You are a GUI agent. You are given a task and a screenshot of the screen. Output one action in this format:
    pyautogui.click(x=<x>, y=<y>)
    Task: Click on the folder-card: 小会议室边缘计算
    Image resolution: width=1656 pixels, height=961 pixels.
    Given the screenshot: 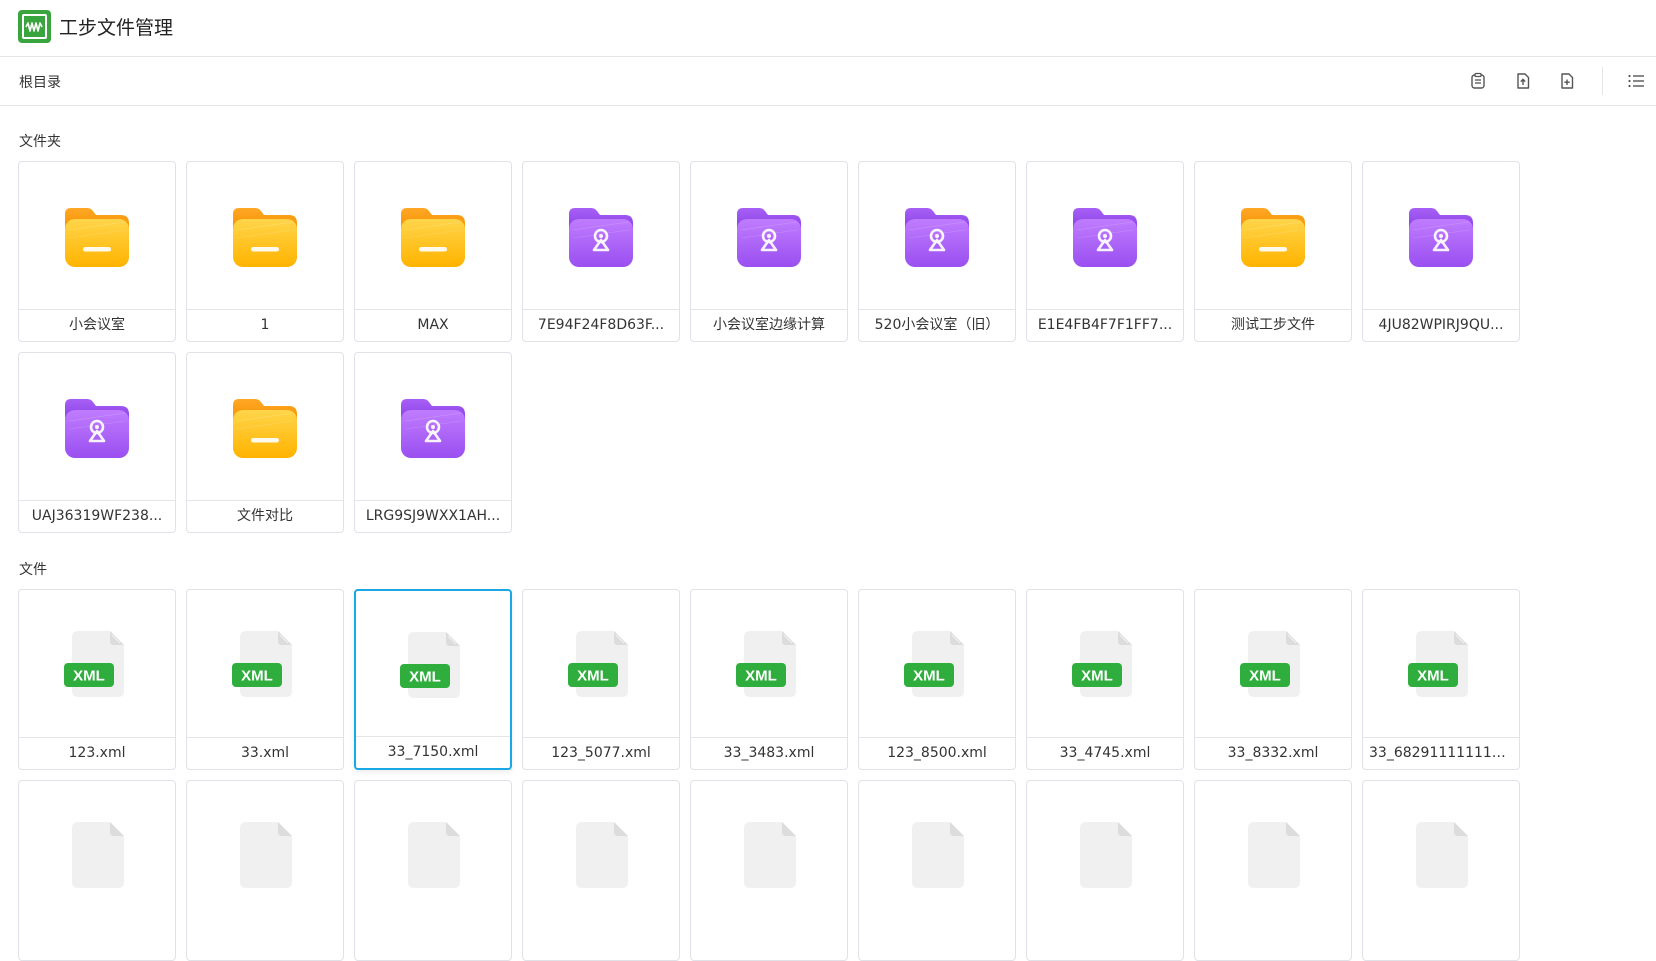 What is the action you would take?
    pyautogui.click(x=769, y=251)
    